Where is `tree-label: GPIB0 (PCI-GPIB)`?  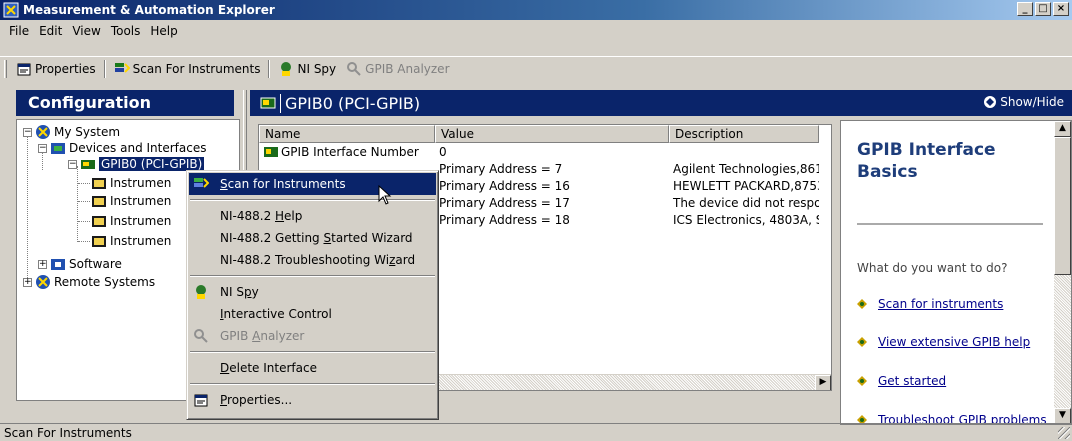 tree-label: GPIB0 (PCI-GPIB) is located at coordinates (152, 164).